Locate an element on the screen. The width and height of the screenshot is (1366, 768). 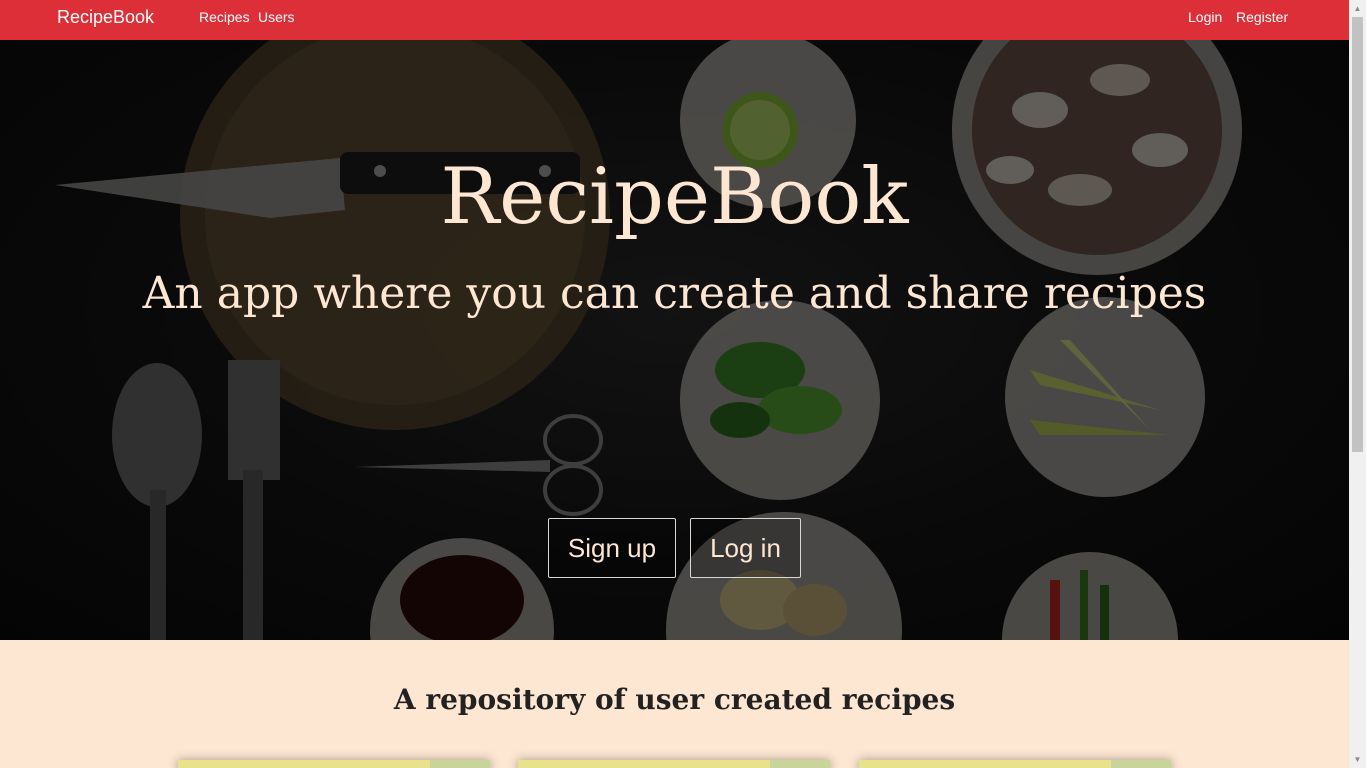
login-button: Log in is located at coordinates (745, 548).